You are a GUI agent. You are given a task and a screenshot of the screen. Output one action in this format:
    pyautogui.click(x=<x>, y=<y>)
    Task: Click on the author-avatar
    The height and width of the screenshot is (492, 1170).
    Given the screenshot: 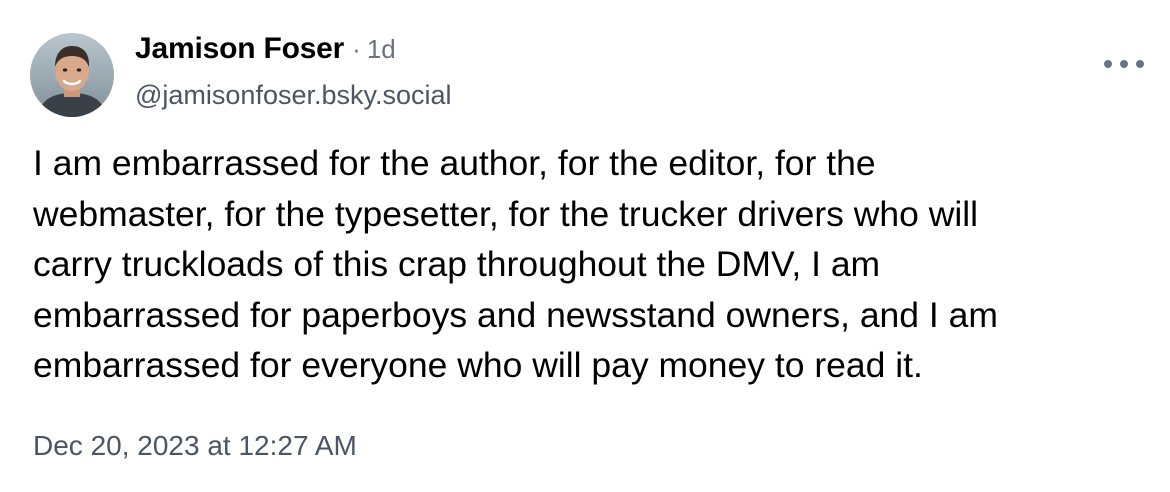 What is the action you would take?
    pyautogui.click(x=72, y=75)
    